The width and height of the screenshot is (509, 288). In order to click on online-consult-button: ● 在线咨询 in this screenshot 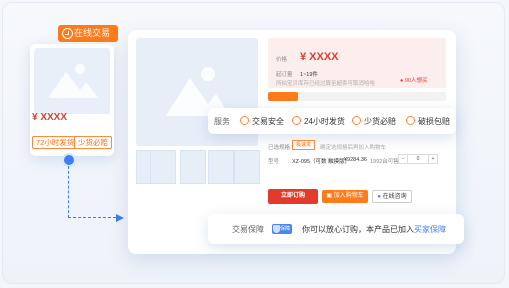, I will do `click(392, 196)`.